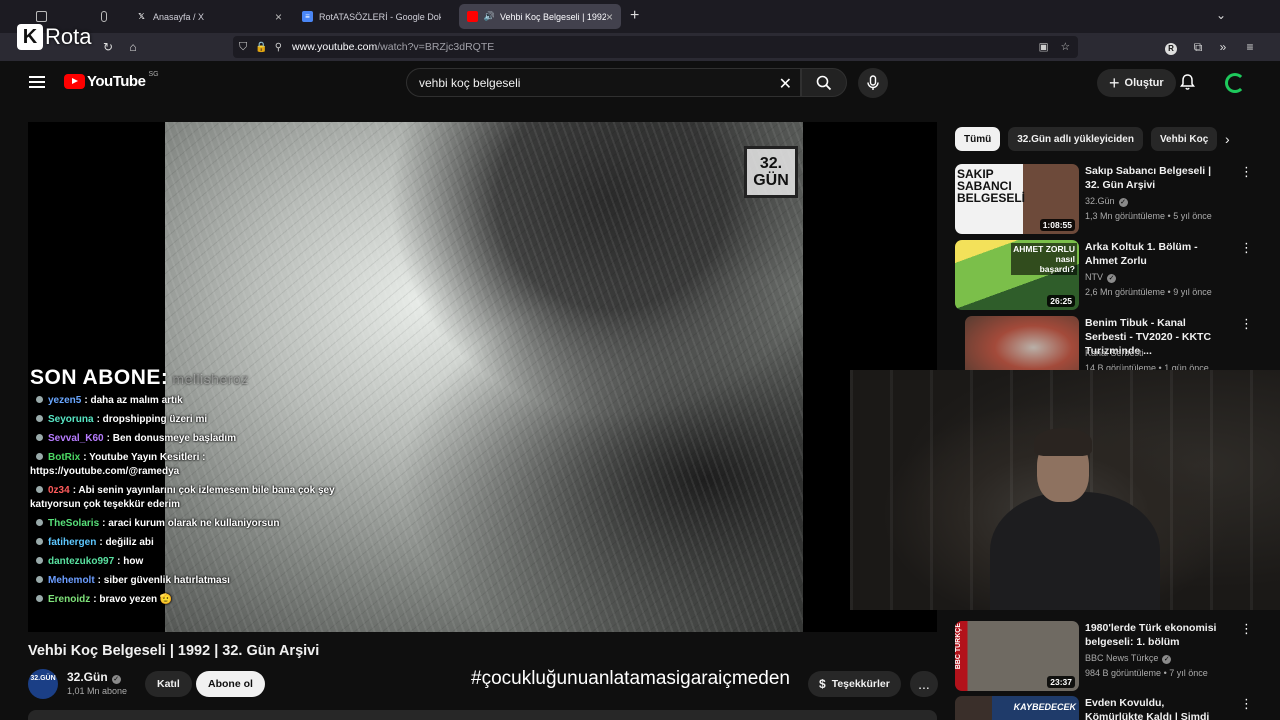 This screenshot has height=720, width=1280. Describe the element at coordinates (1167, 659) in the screenshot. I see `verified-icon: ✓` at that location.